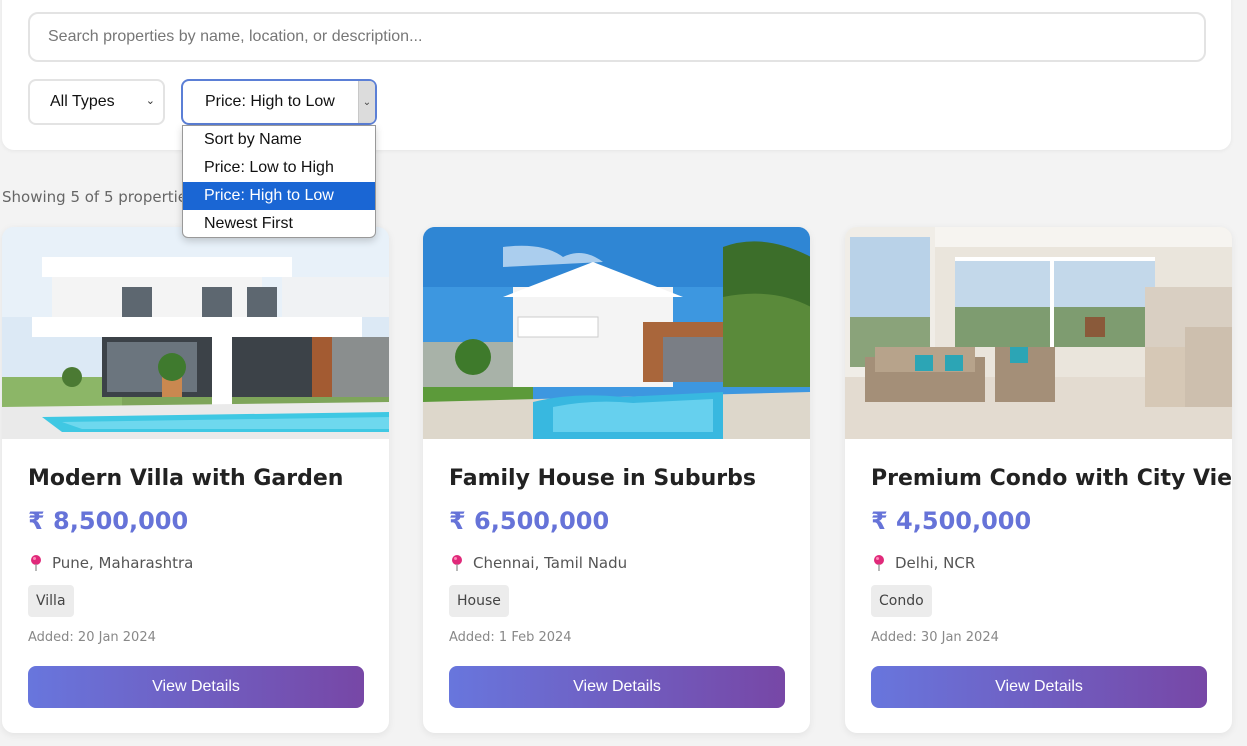  What do you see at coordinates (82, 101) in the screenshot?
I see `type-select-value: All Types` at bounding box center [82, 101].